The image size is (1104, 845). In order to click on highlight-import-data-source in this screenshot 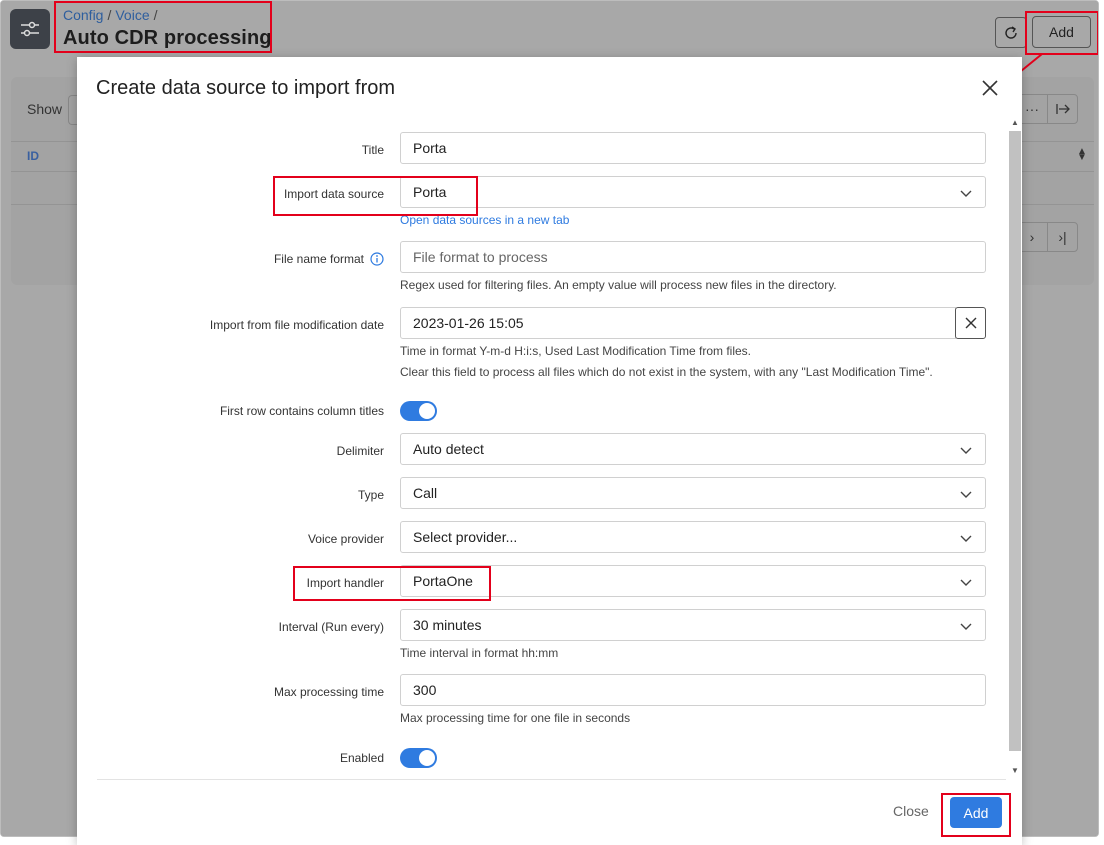, I will do `click(375, 196)`.